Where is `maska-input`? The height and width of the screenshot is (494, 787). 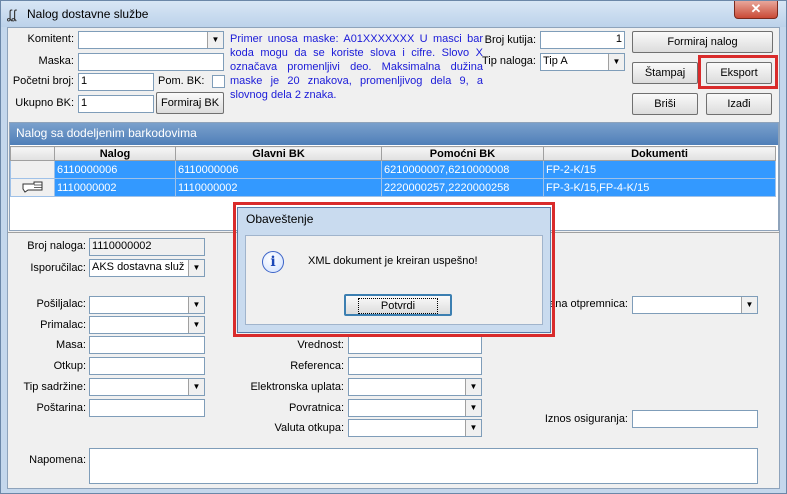
maska-input is located at coordinates (151, 62).